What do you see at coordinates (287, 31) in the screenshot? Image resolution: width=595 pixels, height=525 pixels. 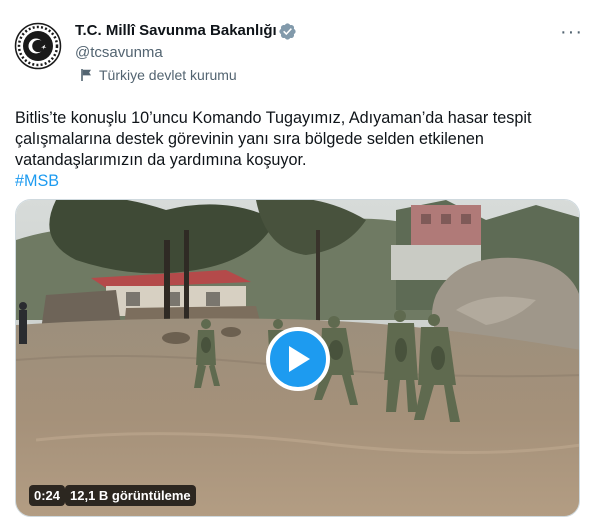 I see `verified-badge-icon` at bounding box center [287, 31].